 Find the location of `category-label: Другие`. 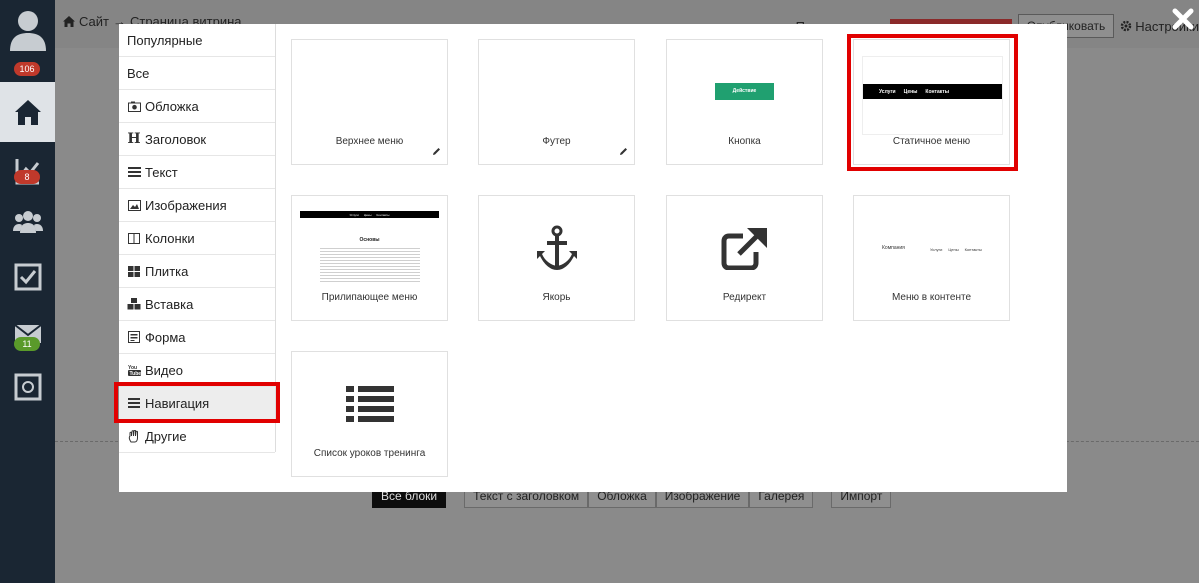

category-label: Другие is located at coordinates (166, 436).